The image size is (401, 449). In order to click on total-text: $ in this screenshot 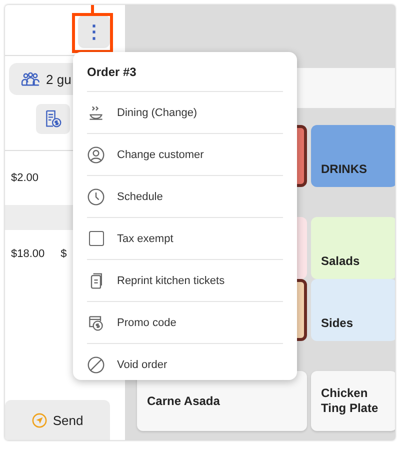, I will do `click(63, 254)`.